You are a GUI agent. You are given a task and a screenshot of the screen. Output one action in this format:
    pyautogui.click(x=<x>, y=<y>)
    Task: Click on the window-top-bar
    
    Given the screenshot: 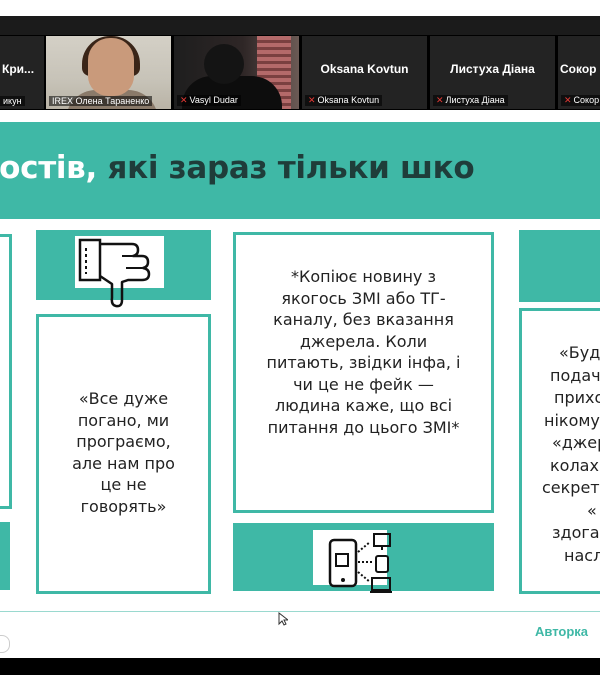 What is the action you would take?
    pyautogui.click(x=300, y=8)
    